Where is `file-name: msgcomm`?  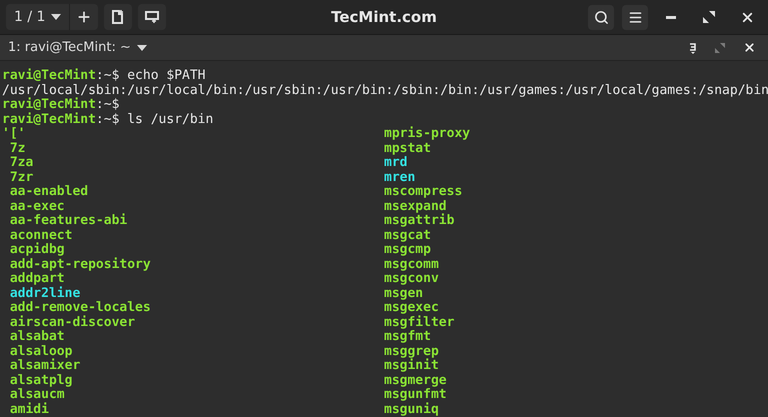
file-name: msgcomm is located at coordinates (411, 265).